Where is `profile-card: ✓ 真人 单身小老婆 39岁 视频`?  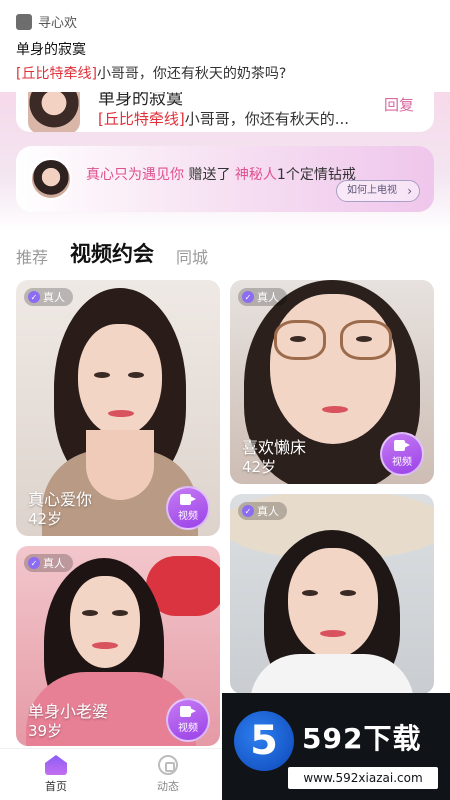
profile-card: ✓ 真人 单身小老婆 39岁 视频 is located at coordinates (118, 646).